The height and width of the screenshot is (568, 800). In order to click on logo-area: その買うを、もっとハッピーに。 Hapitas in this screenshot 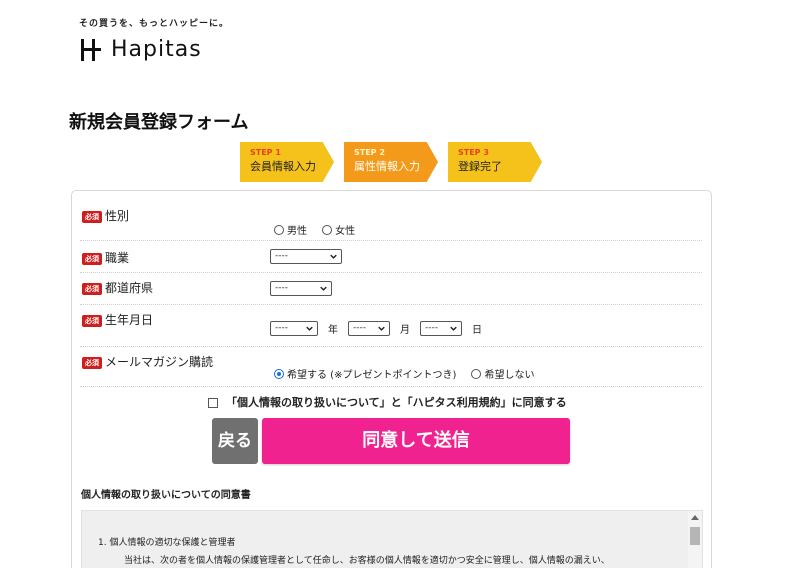, I will do `click(154, 39)`.